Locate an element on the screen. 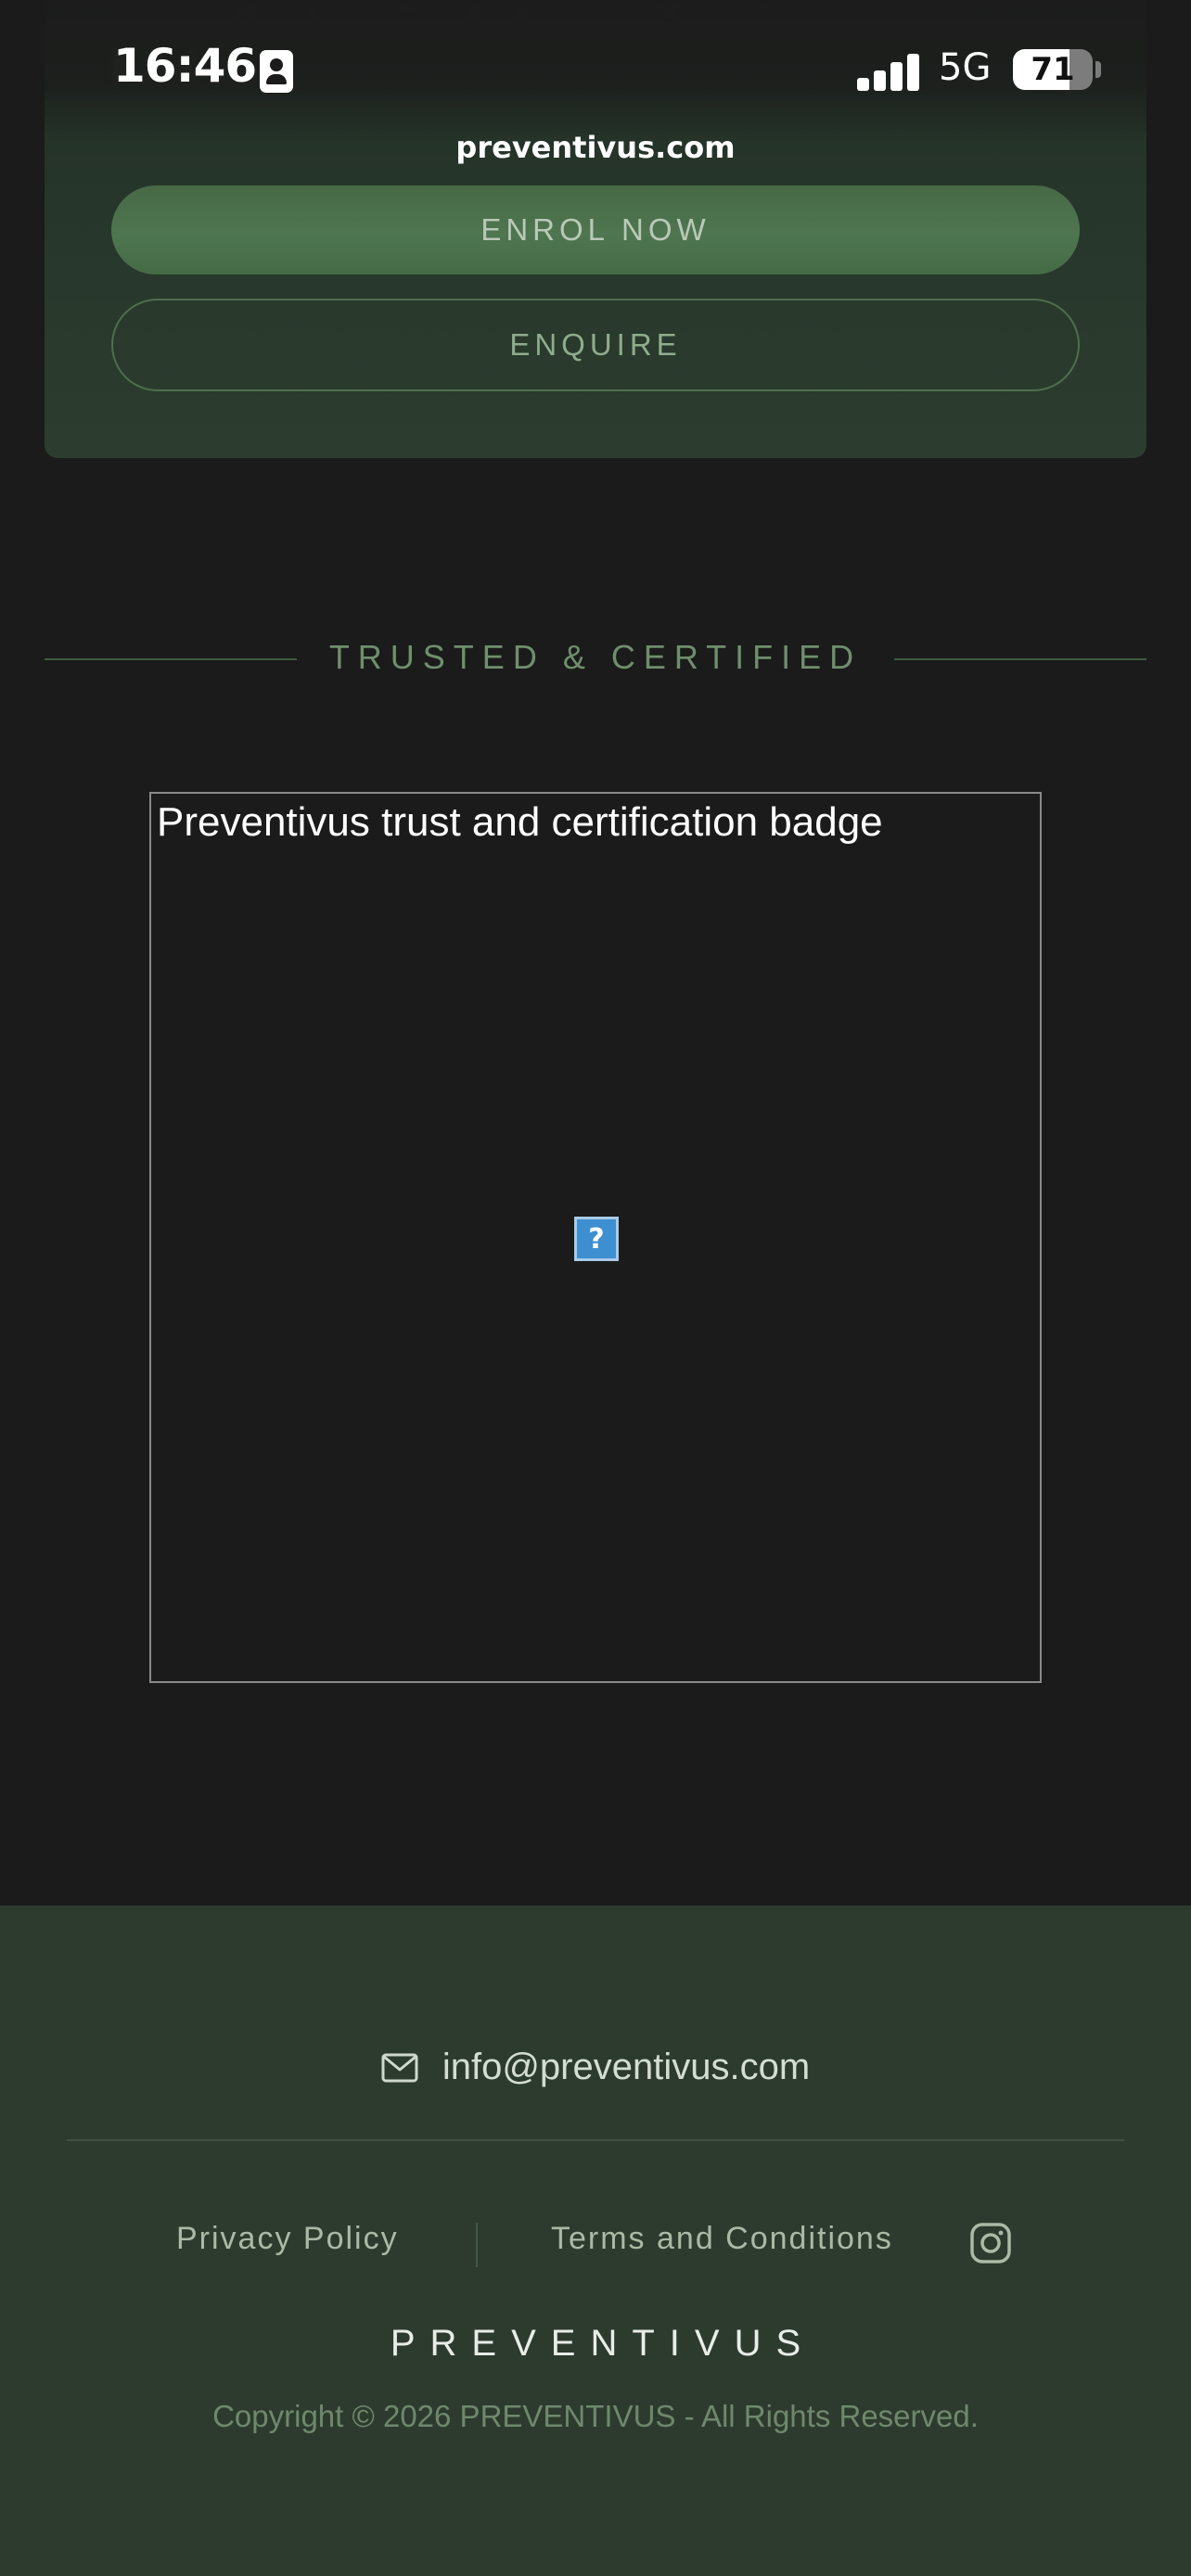  battery-level-text: 71 is located at coordinates (1053, 69).